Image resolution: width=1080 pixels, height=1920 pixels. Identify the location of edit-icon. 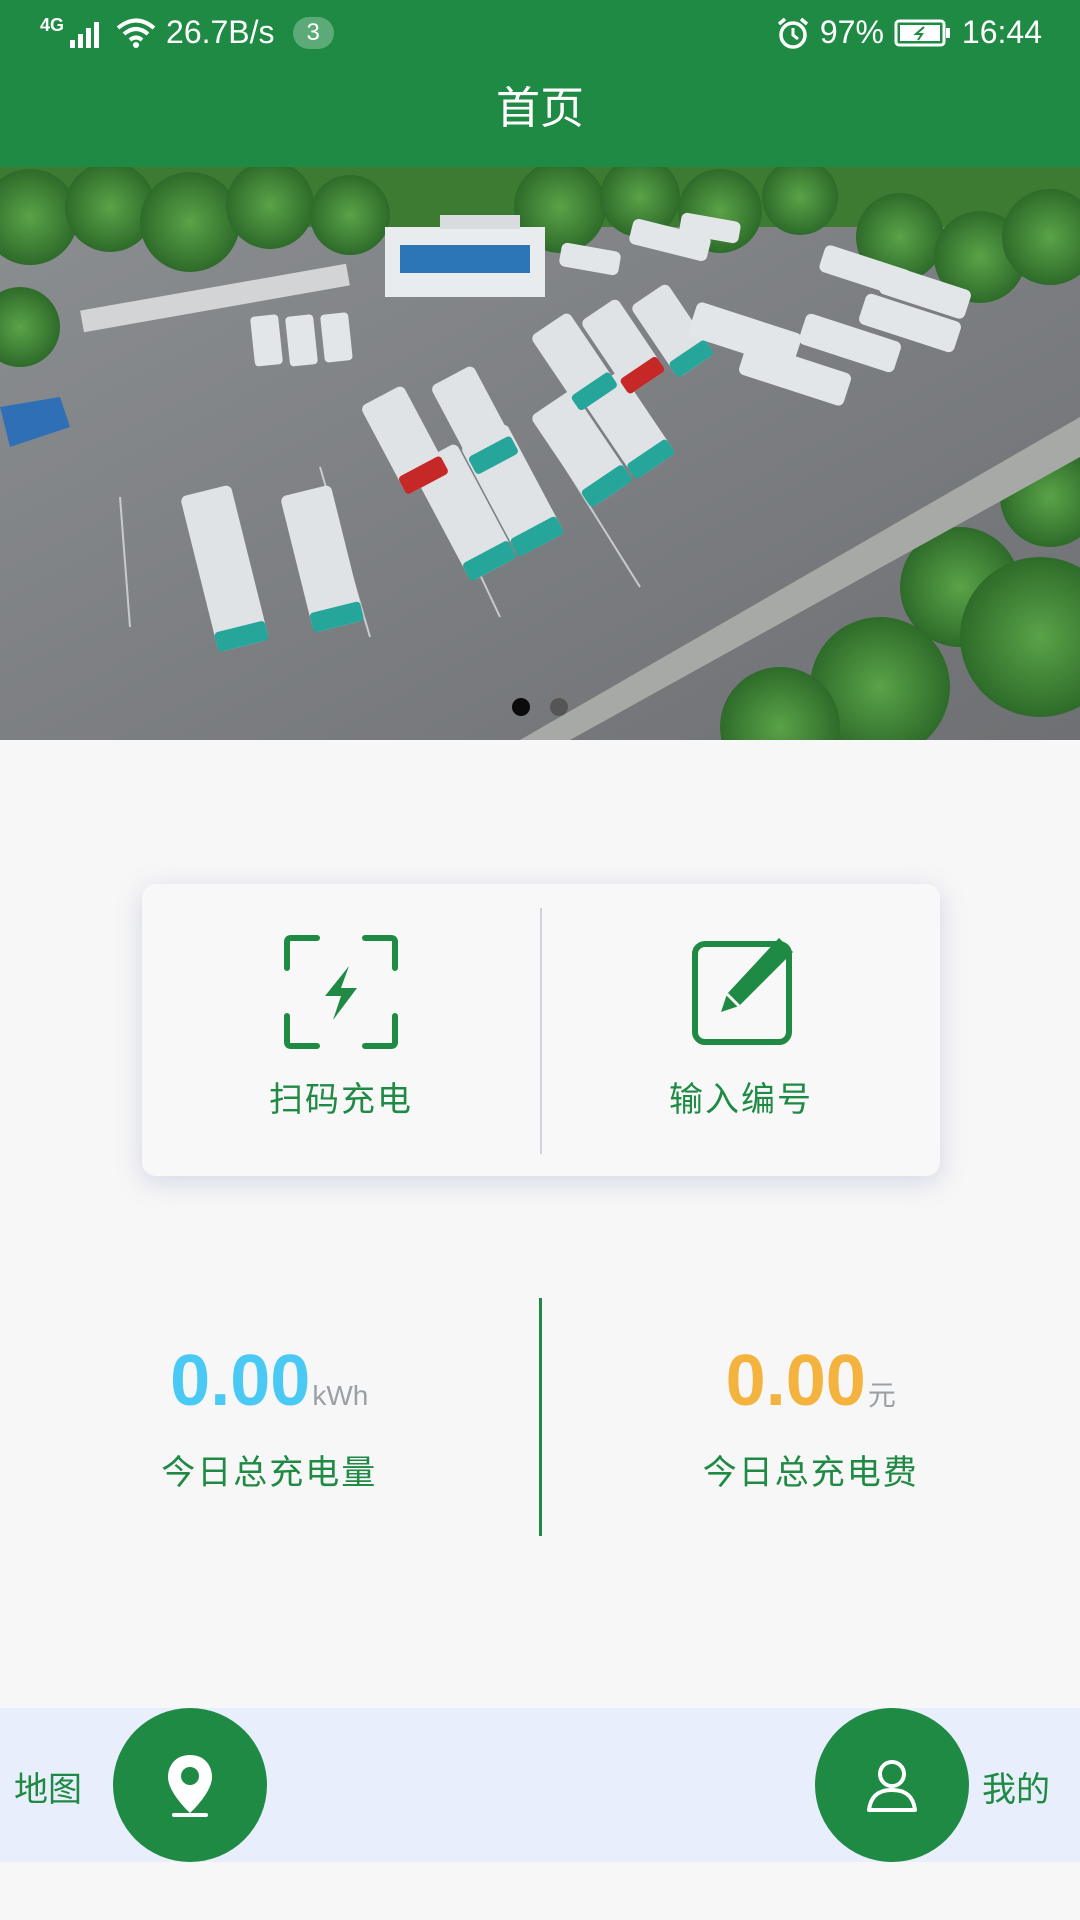
(742, 991).